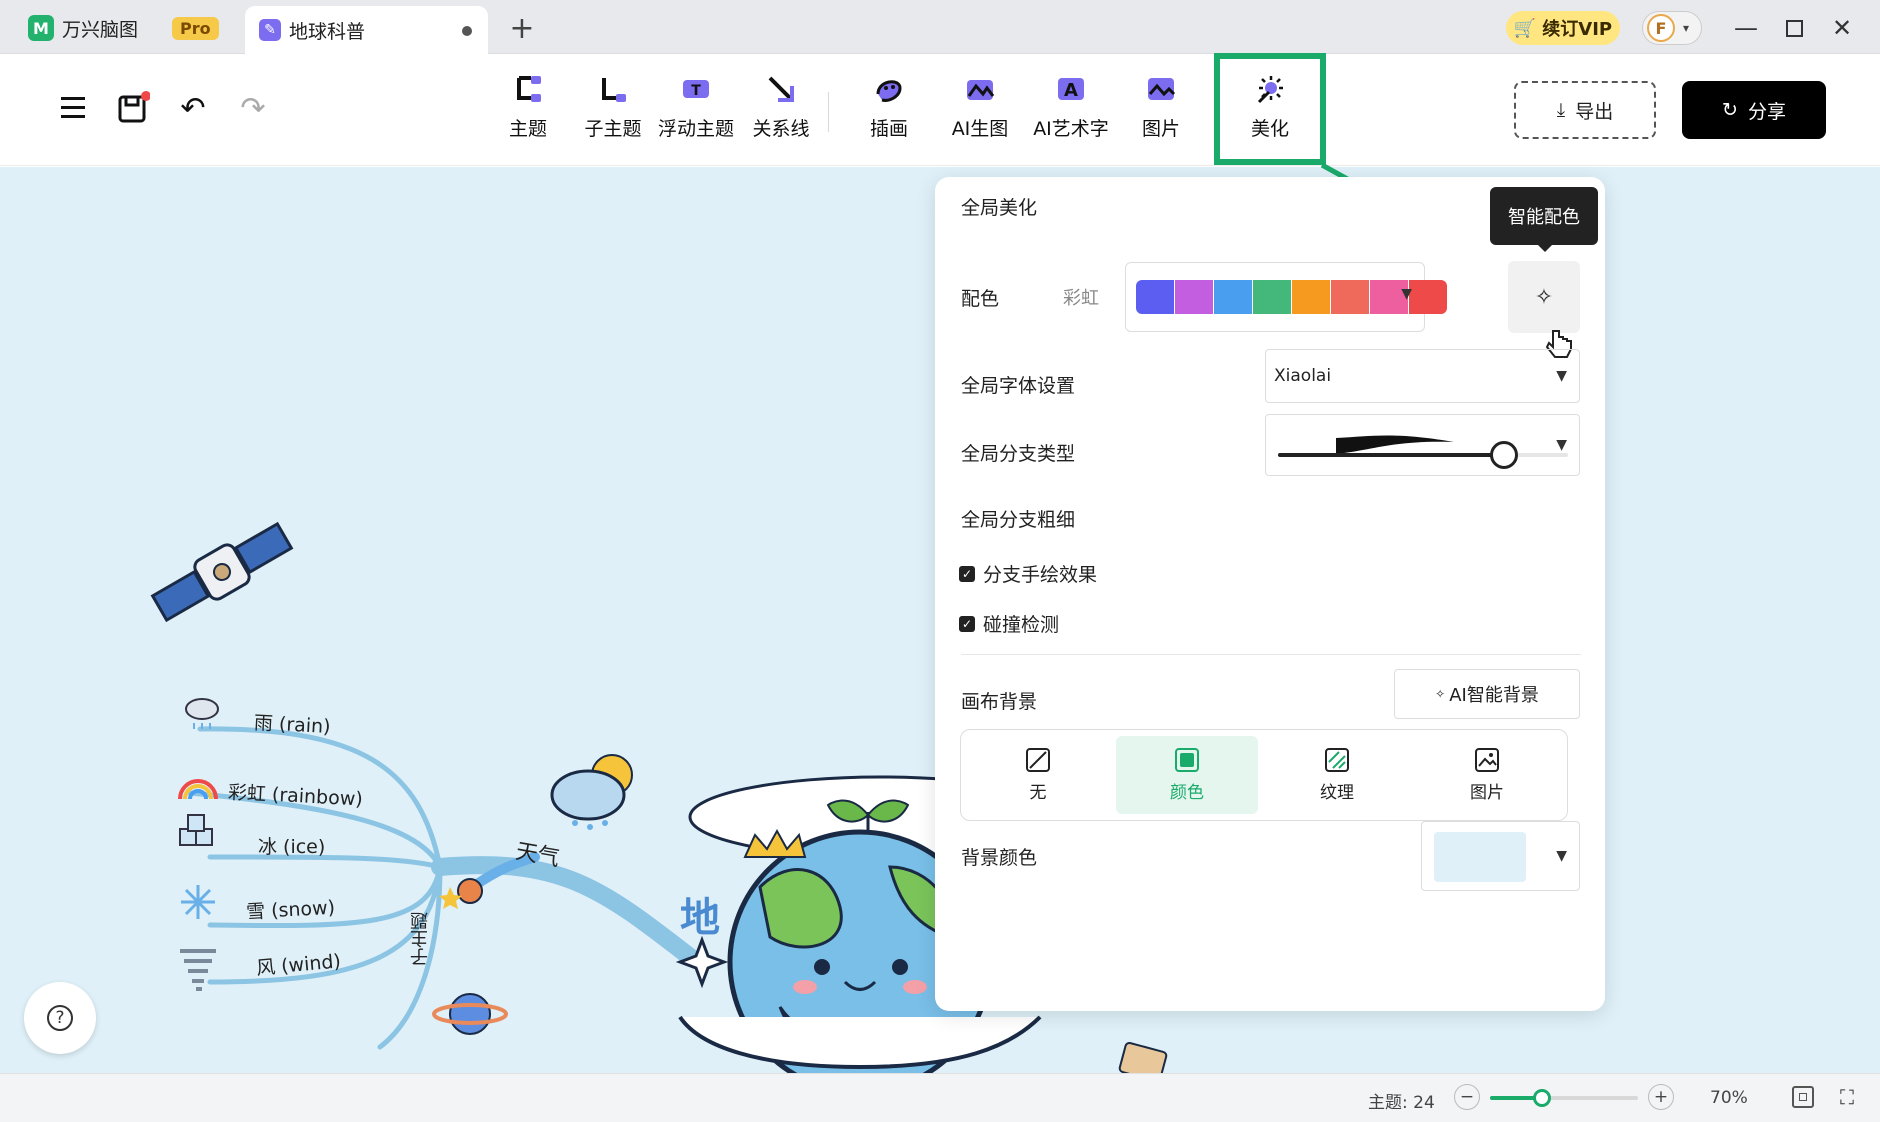 This screenshot has width=1880, height=1122. I want to click on tool-floating-topic: T 浮动主题, so click(696, 112).